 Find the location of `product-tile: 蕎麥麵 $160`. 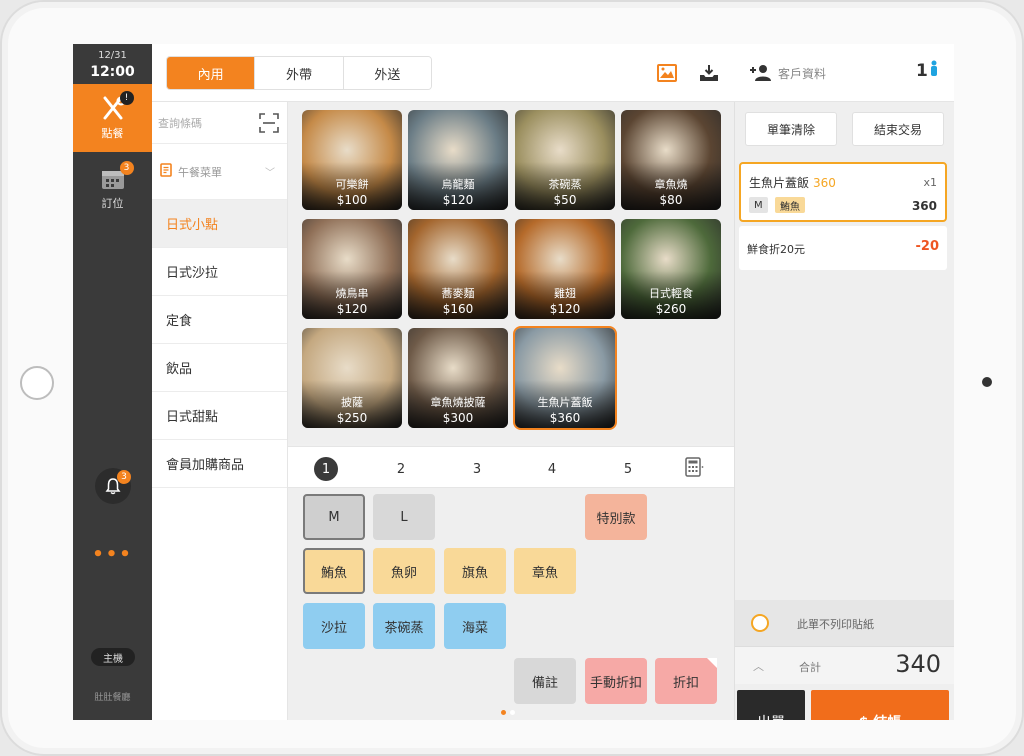

product-tile: 蕎麥麵 $160 is located at coordinates (458, 269).